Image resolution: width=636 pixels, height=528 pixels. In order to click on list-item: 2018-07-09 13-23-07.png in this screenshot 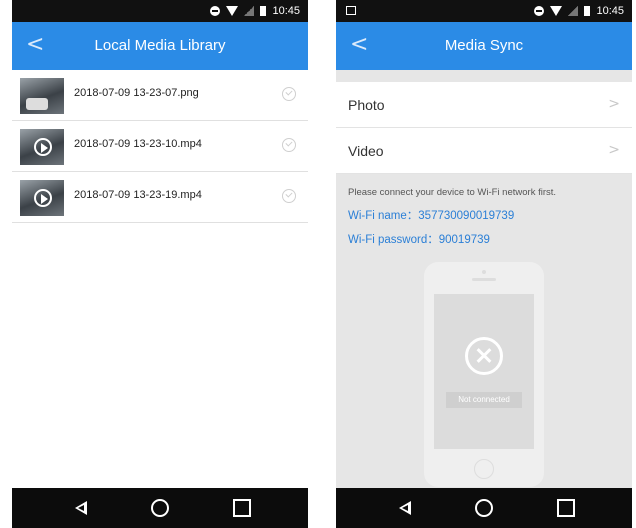, I will do `click(160, 95)`.